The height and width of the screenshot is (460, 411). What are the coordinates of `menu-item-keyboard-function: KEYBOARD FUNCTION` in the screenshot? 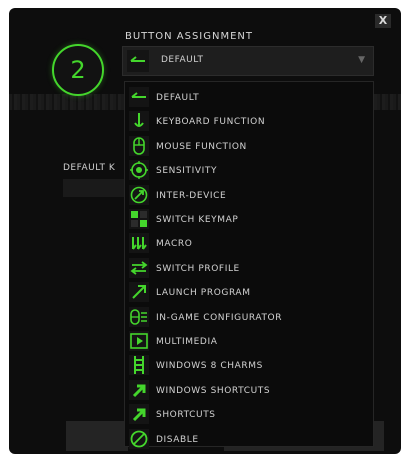 It's located at (249, 122).